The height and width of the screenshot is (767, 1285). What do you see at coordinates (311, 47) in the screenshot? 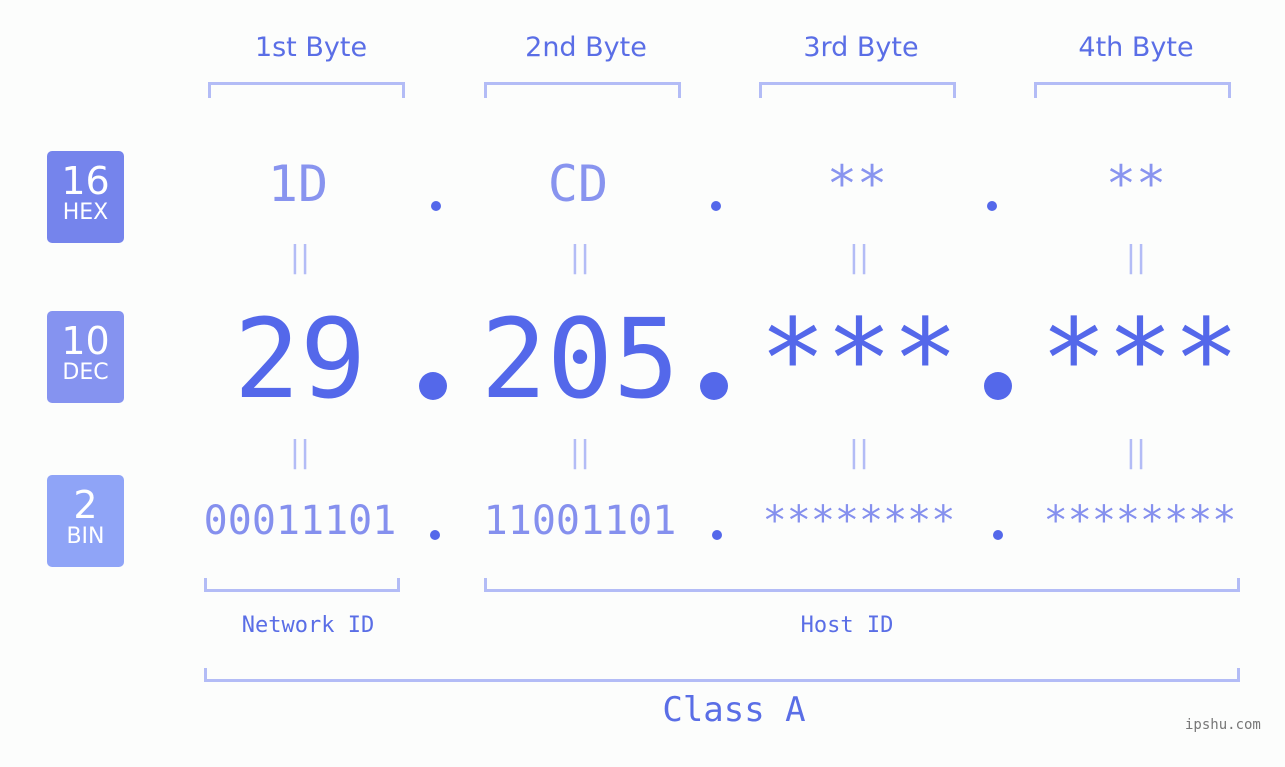
I see `byte-label-1: 1st Byte` at bounding box center [311, 47].